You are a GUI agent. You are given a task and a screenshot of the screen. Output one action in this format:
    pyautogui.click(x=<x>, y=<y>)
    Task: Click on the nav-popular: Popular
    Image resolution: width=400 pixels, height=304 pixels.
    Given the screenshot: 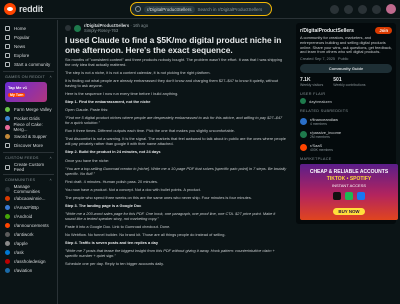 What is the action you would take?
    pyautogui.click(x=28, y=37)
    